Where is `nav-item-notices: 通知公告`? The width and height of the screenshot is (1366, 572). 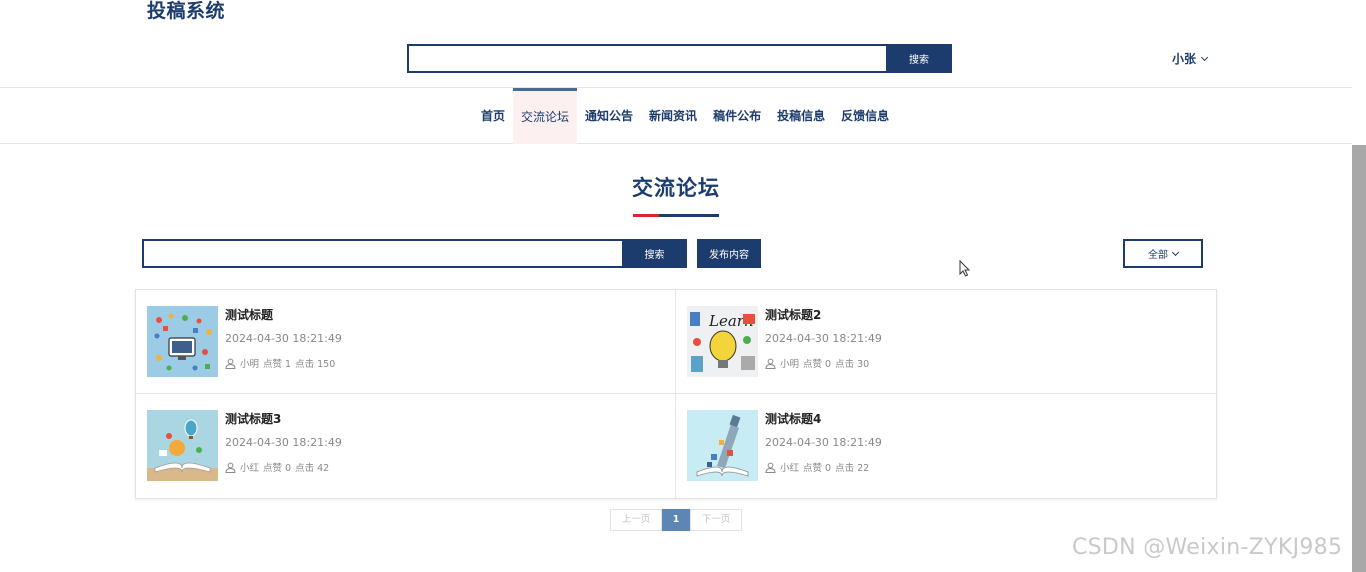 nav-item-notices: 通知公告 is located at coordinates (609, 116).